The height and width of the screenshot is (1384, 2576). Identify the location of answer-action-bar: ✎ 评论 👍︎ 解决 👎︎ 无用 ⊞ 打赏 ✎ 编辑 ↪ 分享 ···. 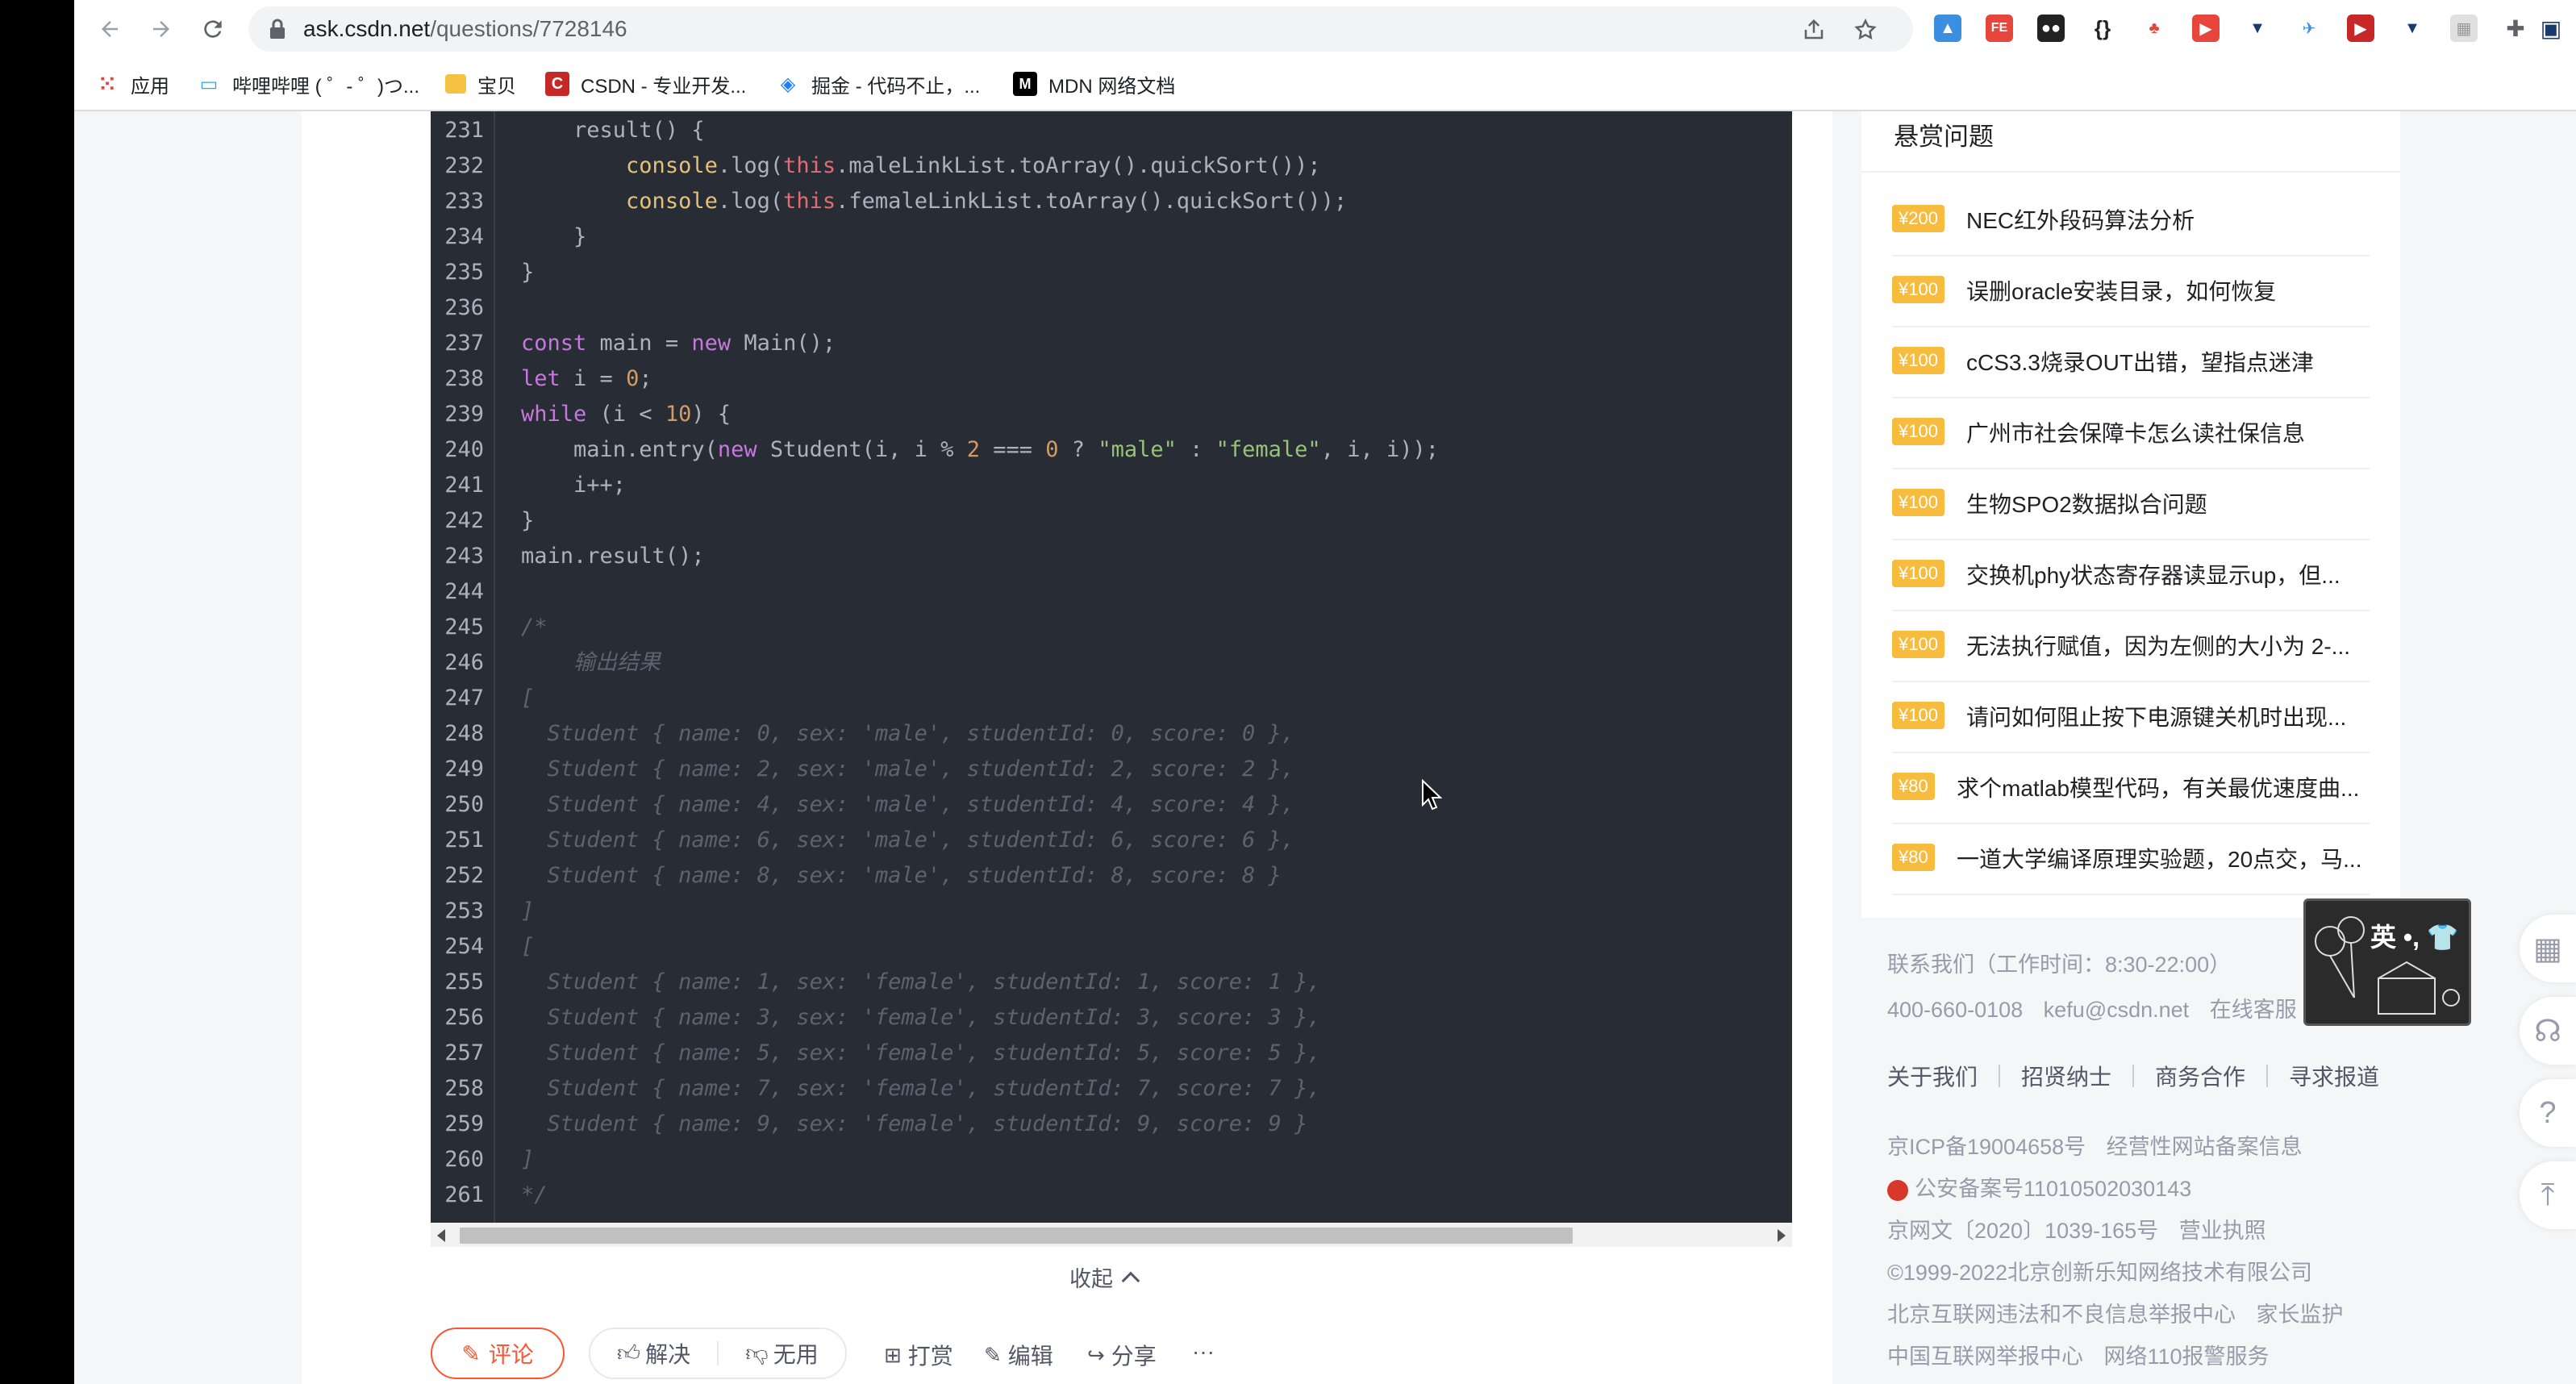
(995, 1354).